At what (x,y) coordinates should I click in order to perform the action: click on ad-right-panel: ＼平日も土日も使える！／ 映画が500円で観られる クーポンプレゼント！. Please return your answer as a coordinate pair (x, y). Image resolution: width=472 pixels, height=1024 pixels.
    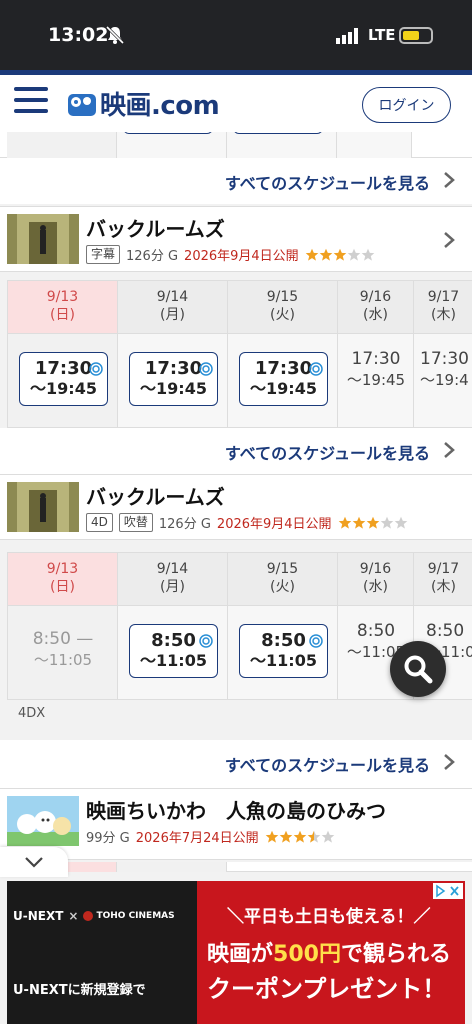
    Looking at the image, I should click on (331, 952).